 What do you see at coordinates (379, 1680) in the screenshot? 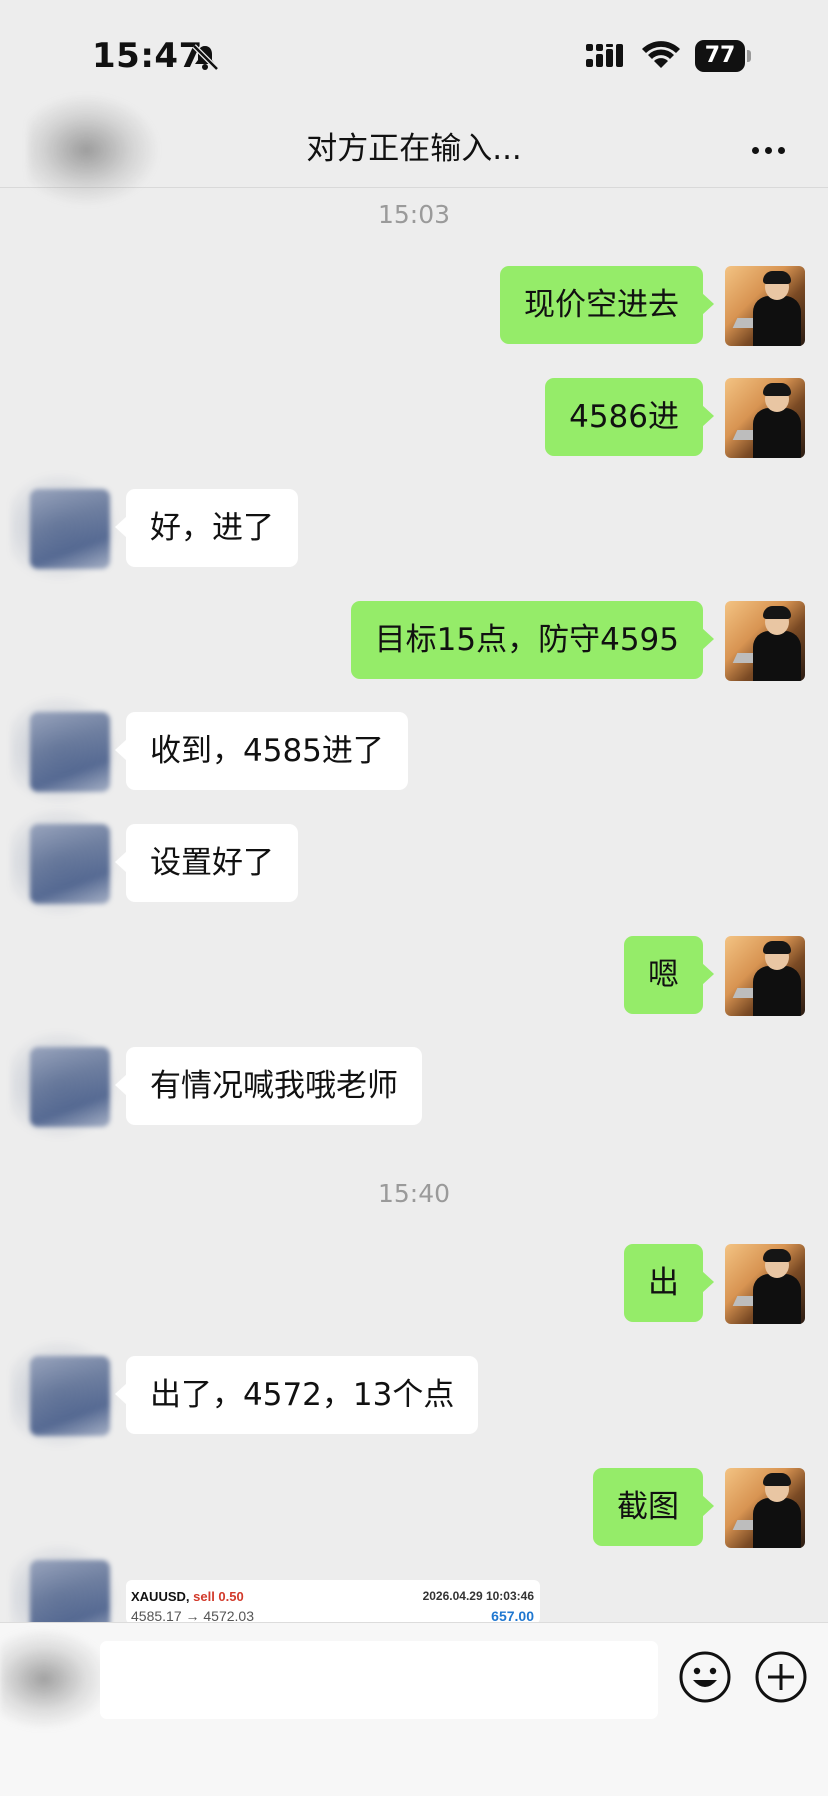
I see `message-input` at bounding box center [379, 1680].